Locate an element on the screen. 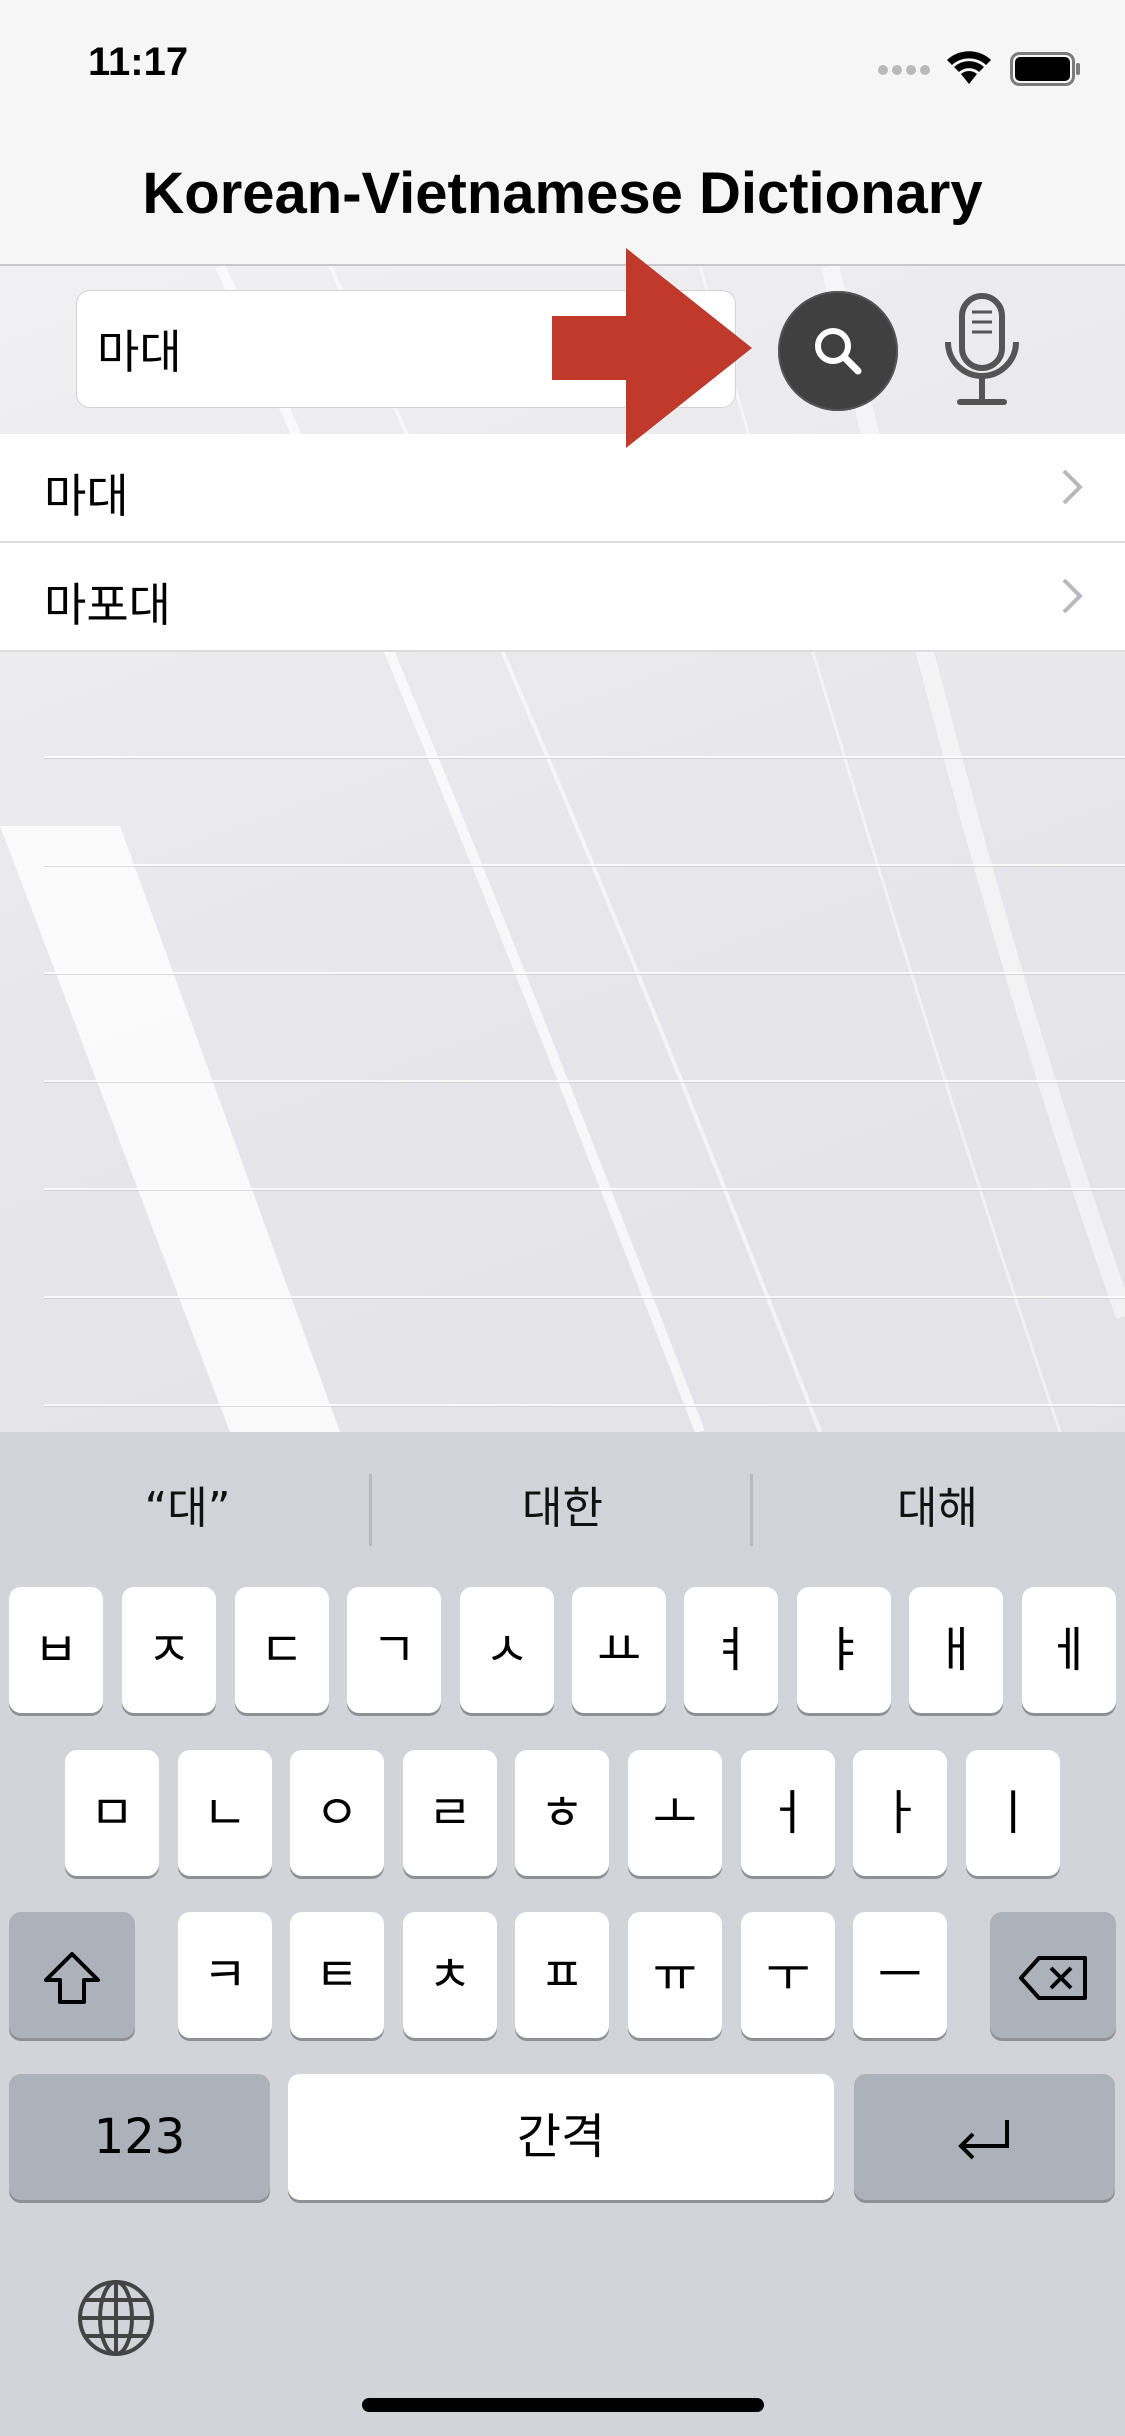 The width and height of the screenshot is (1125, 2436). return-key is located at coordinates (984, 2137).